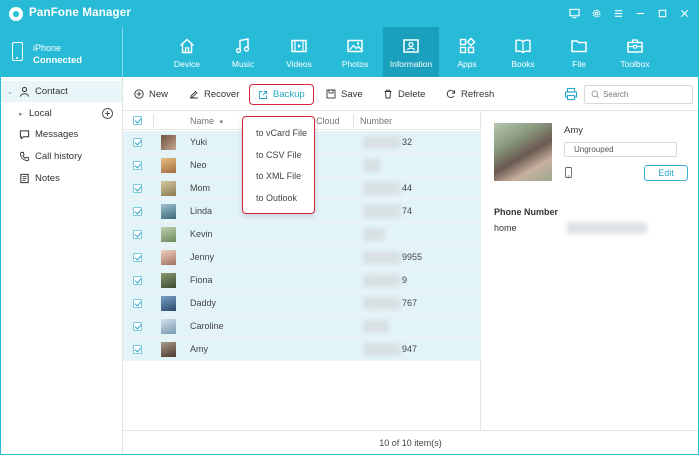 The image size is (699, 455). I want to click on nav-toolbox: Toolbox, so click(635, 52).